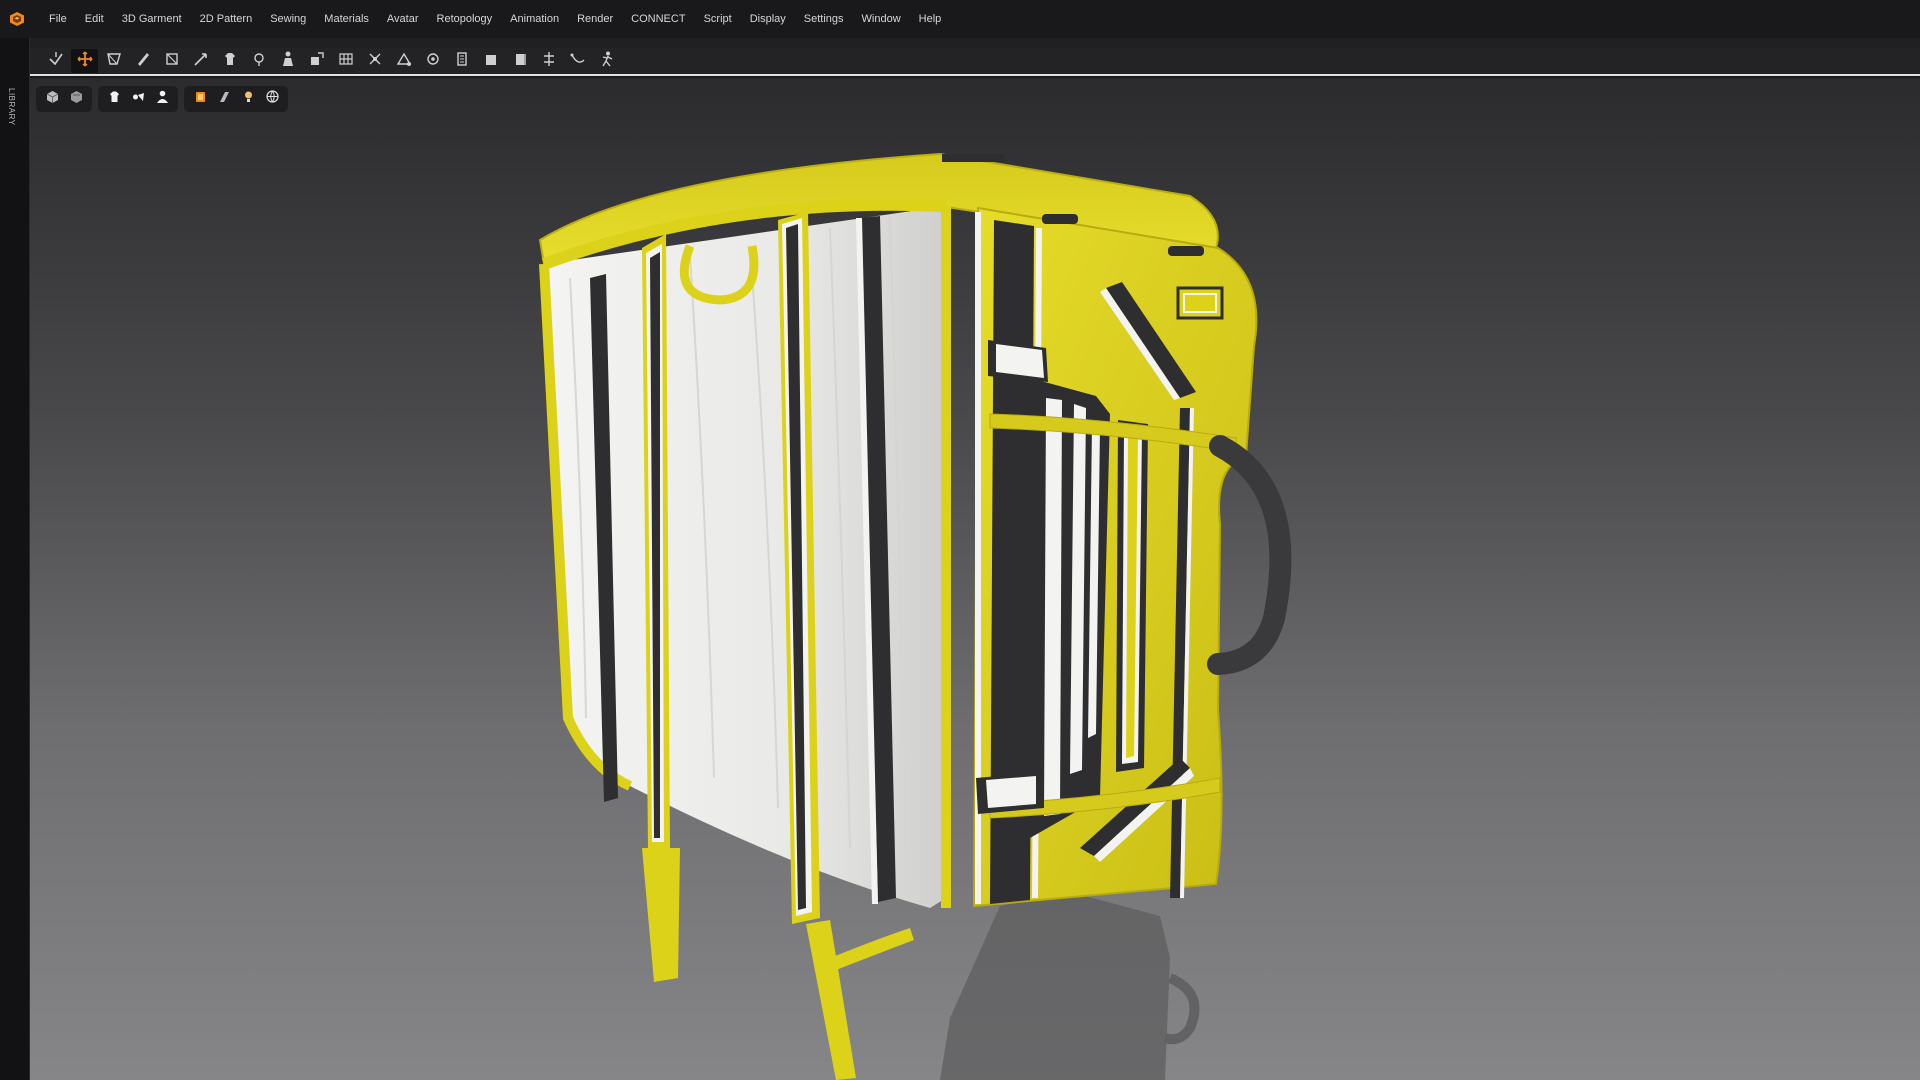 Image resolution: width=1920 pixels, height=1080 pixels. I want to click on tool-transform-pattern, so click(403, 61).